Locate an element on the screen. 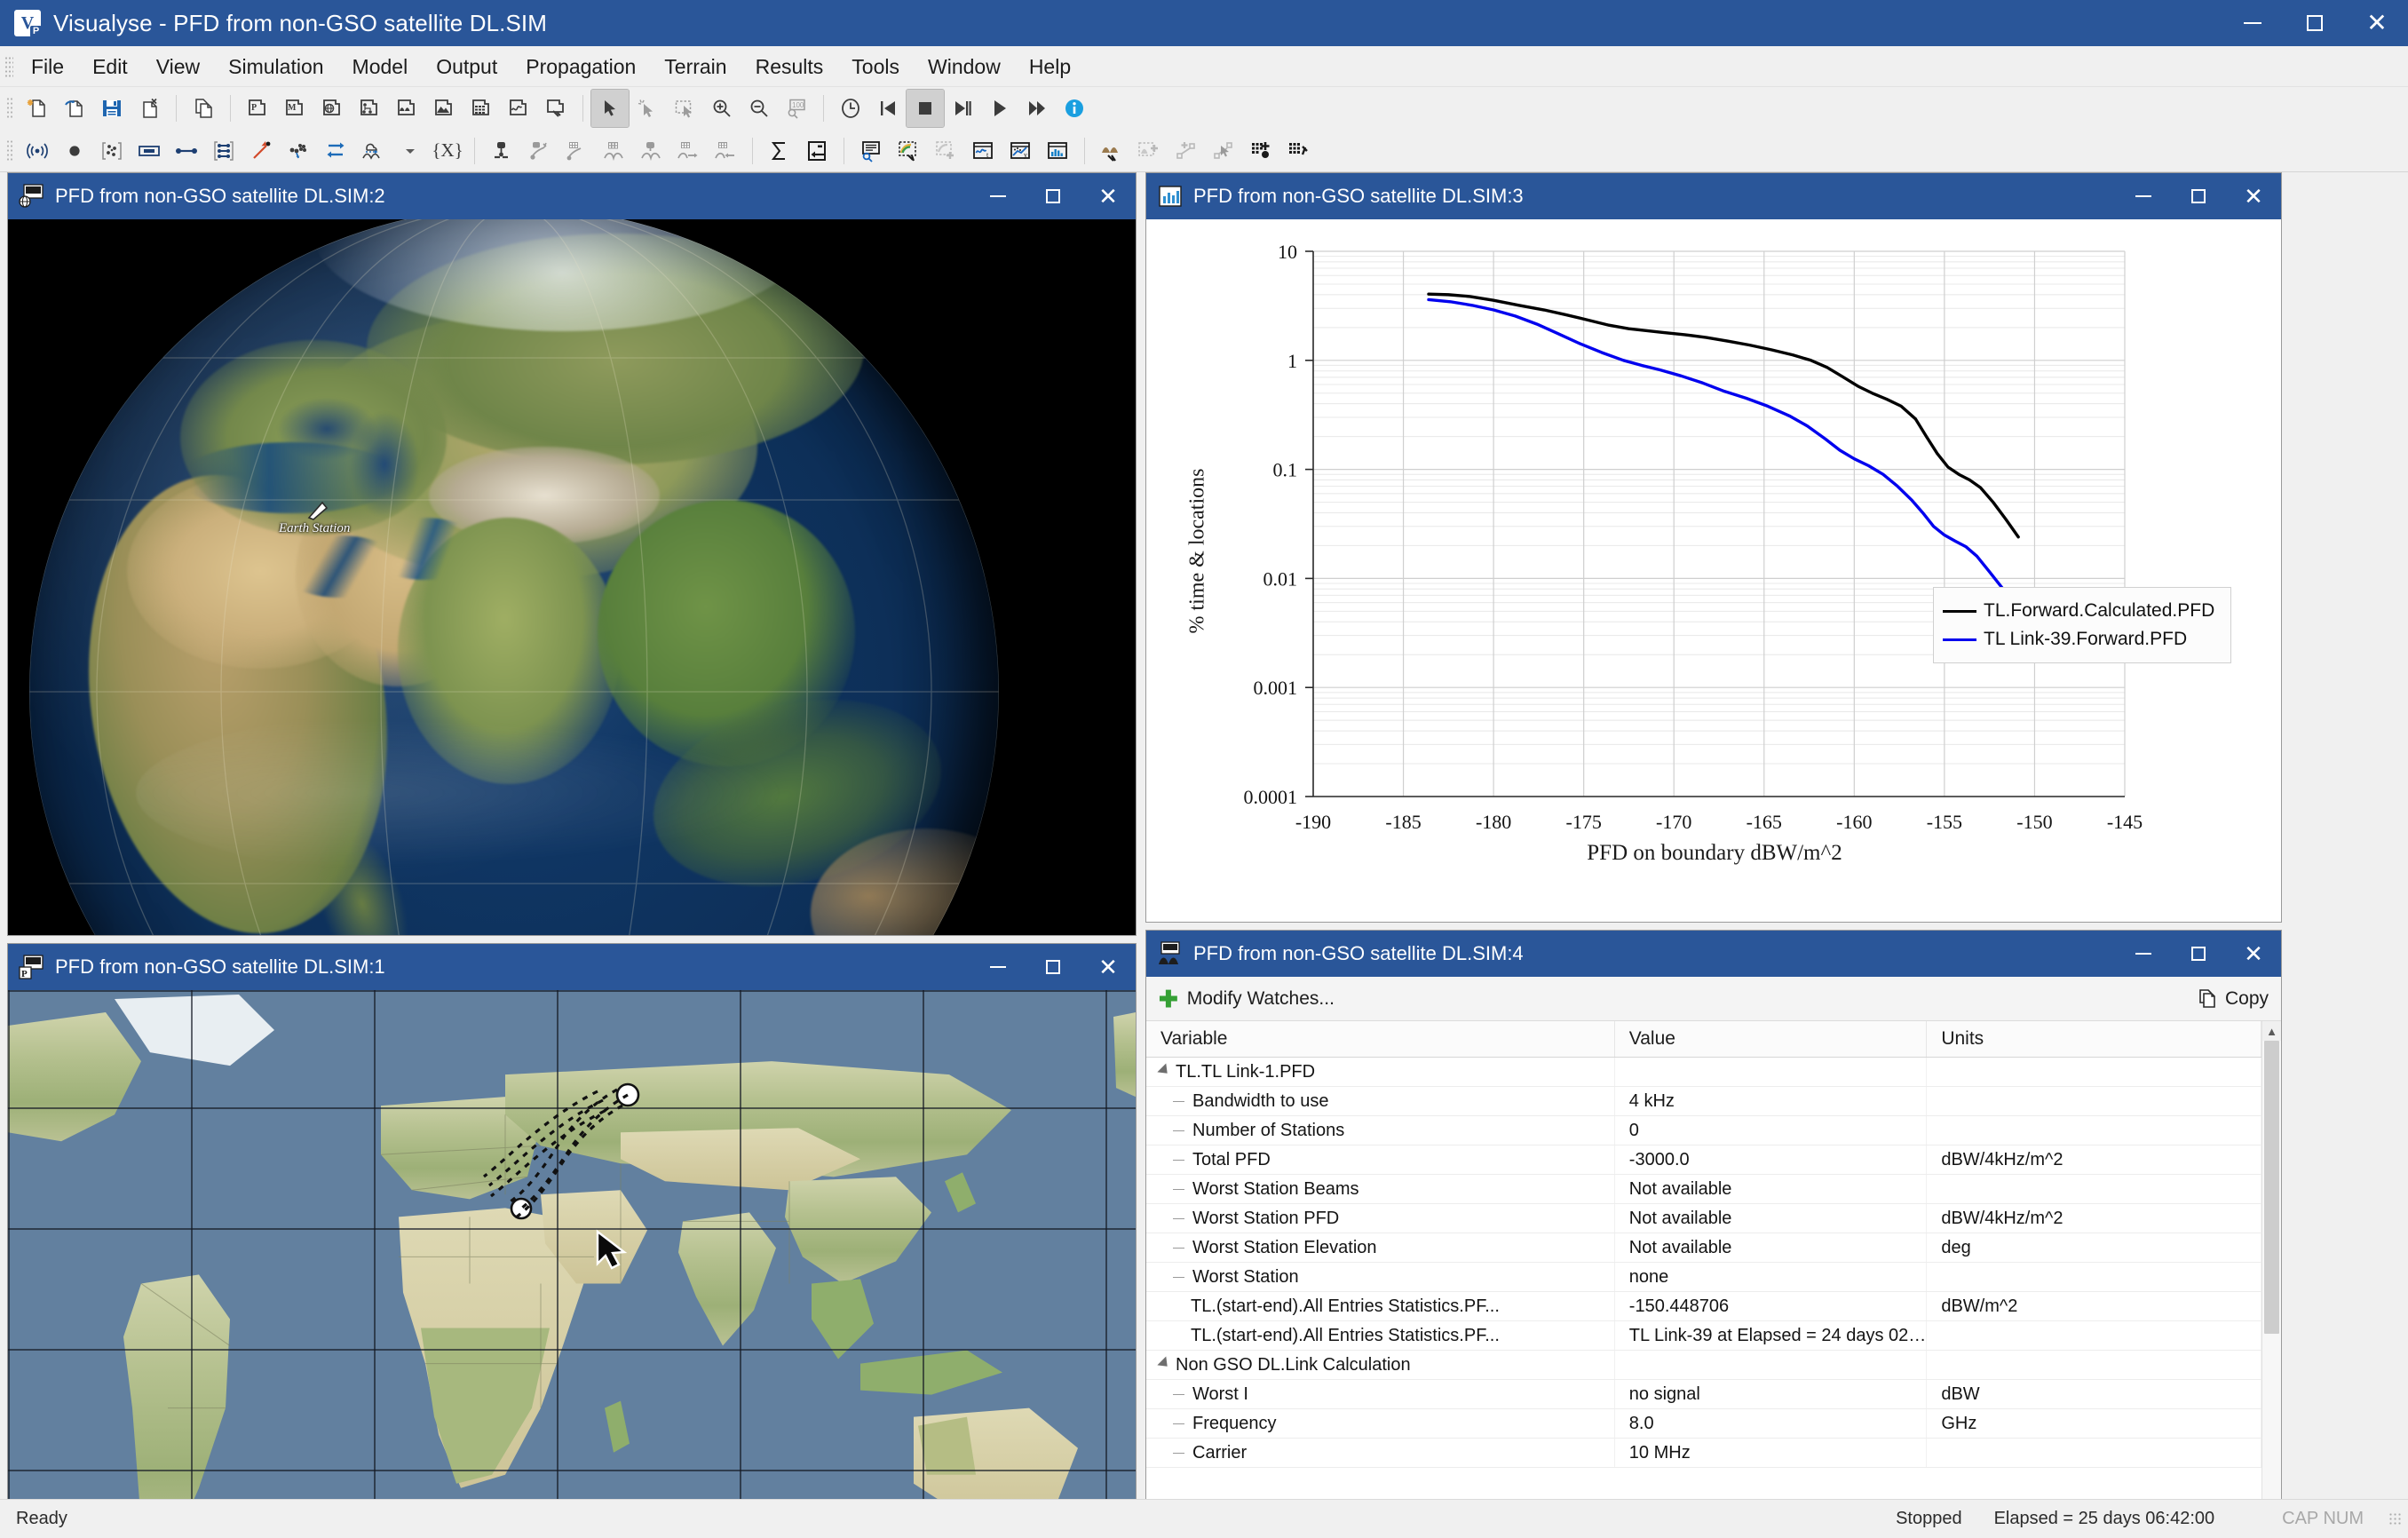  map-close-button: ✕ is located at coordinates (1108, 967).